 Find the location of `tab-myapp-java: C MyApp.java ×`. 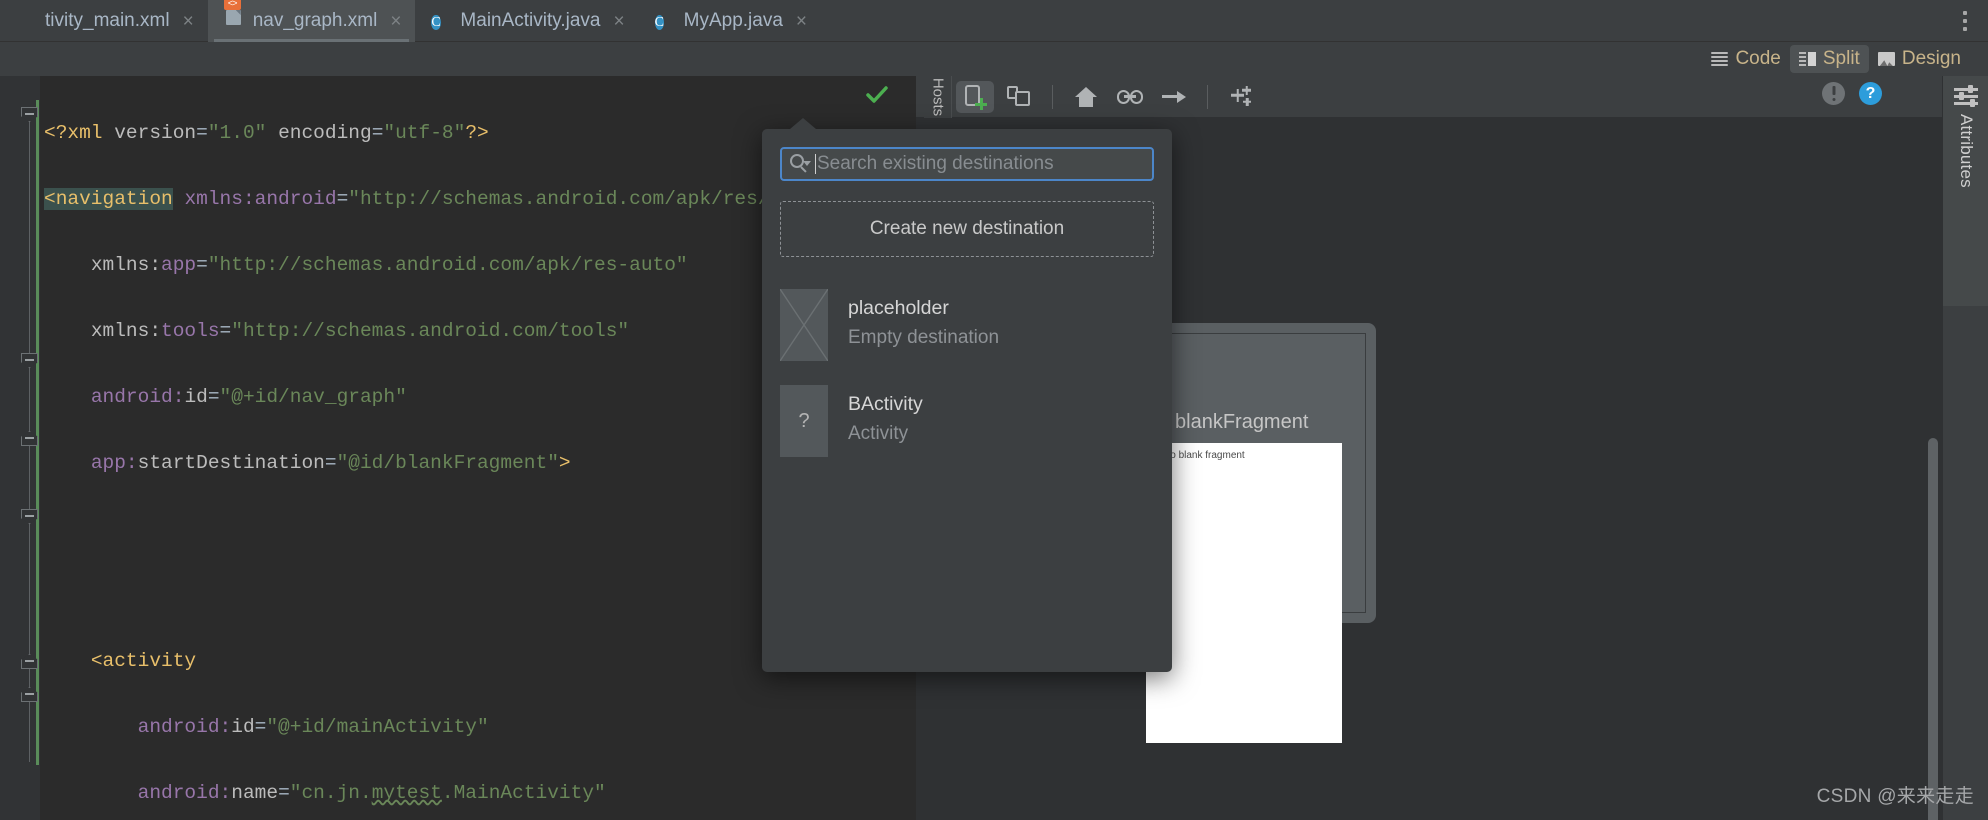

tab-myapp-java: C MyApp.java × is located at coordinates (730, 21).